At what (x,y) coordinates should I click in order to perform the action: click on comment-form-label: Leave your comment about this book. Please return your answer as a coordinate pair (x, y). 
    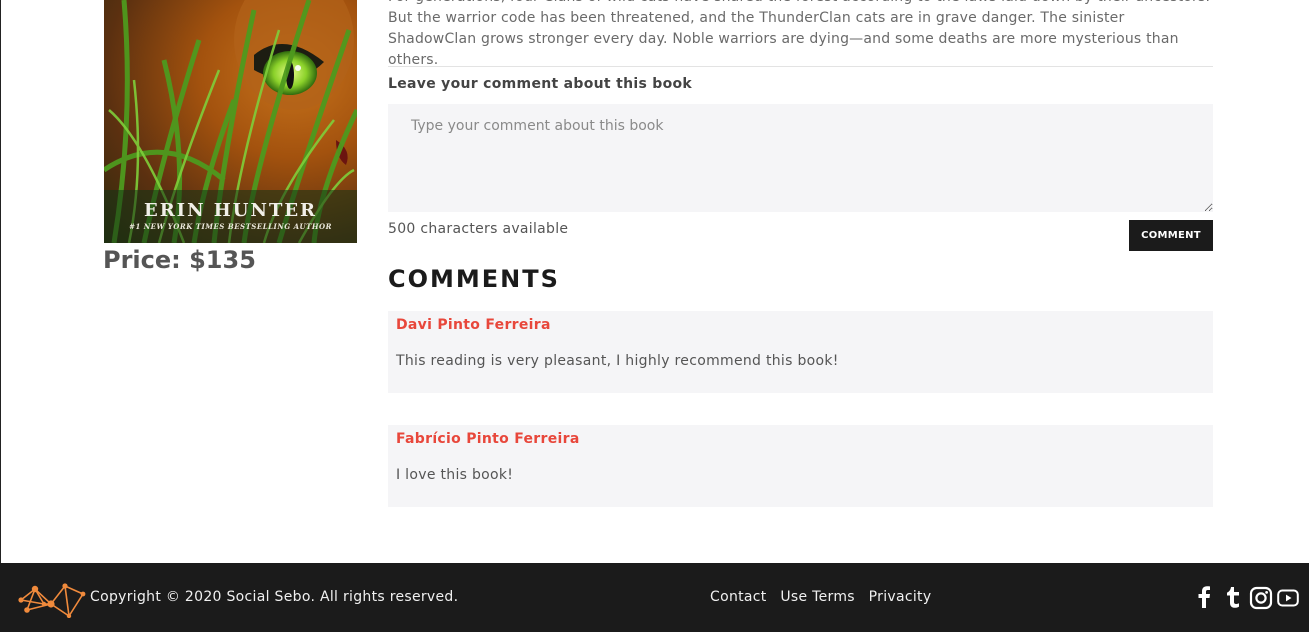
    Looking at the image, I should click on (540, 84).